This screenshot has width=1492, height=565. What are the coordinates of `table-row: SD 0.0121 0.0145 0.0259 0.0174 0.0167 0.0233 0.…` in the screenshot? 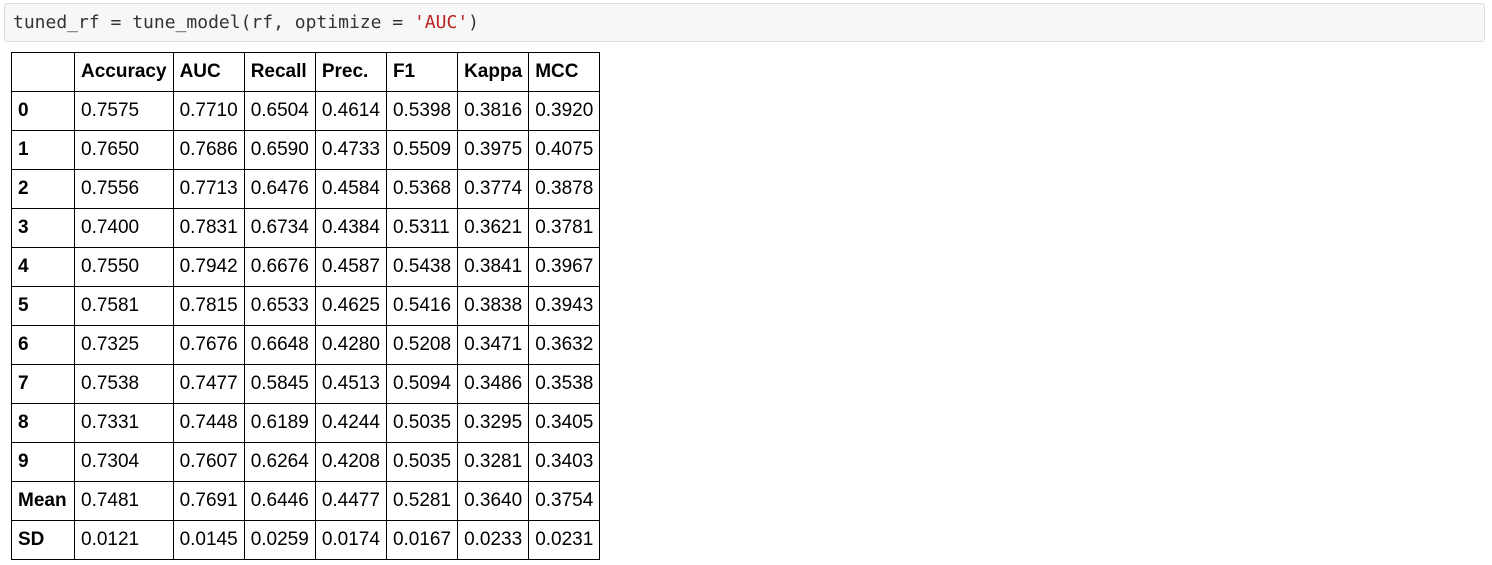 It's located at (306, 540).